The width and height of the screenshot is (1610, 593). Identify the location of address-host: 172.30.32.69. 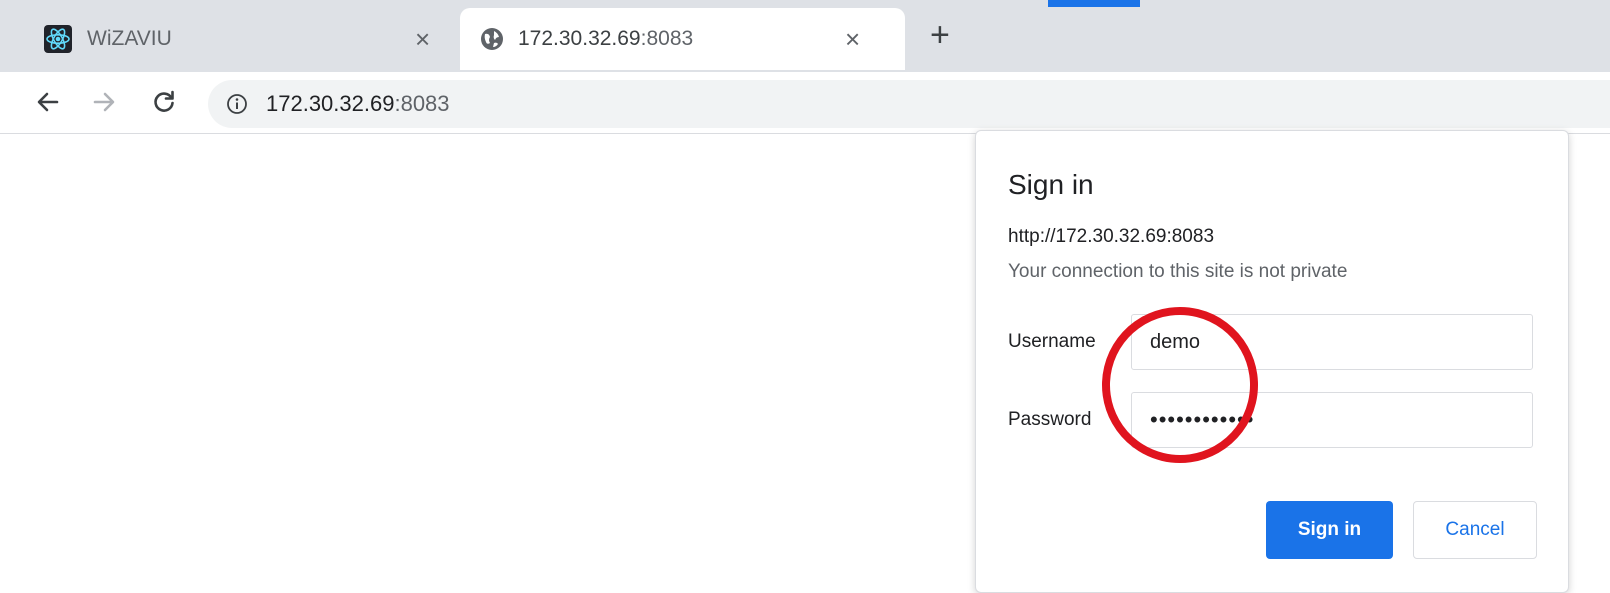
(330, 103).